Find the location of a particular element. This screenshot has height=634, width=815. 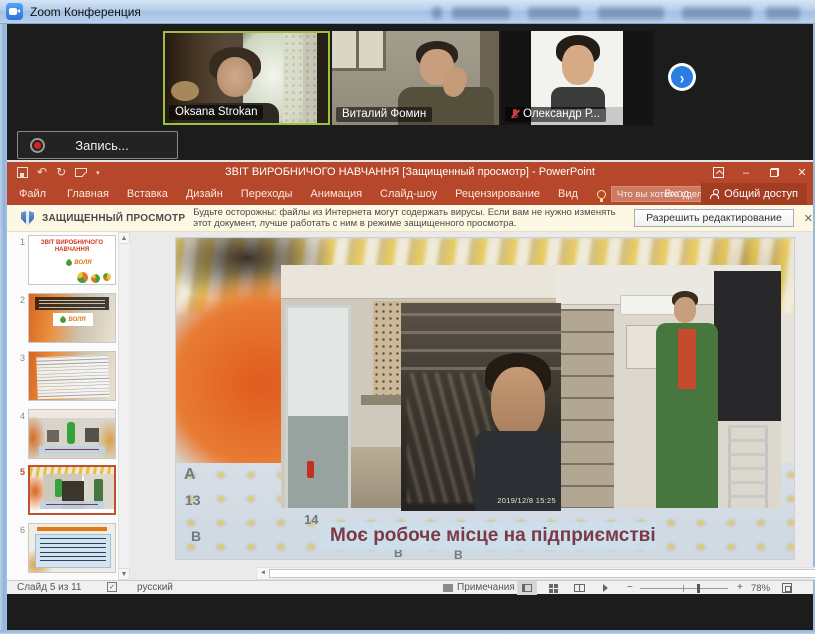

thumb-number: 2 is located at coordinates (22, 300).